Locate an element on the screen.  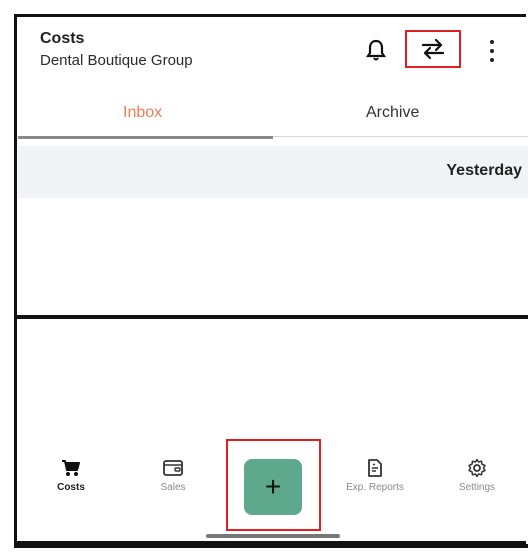
nav-costs: Costs is located at coordinates (71, 475).